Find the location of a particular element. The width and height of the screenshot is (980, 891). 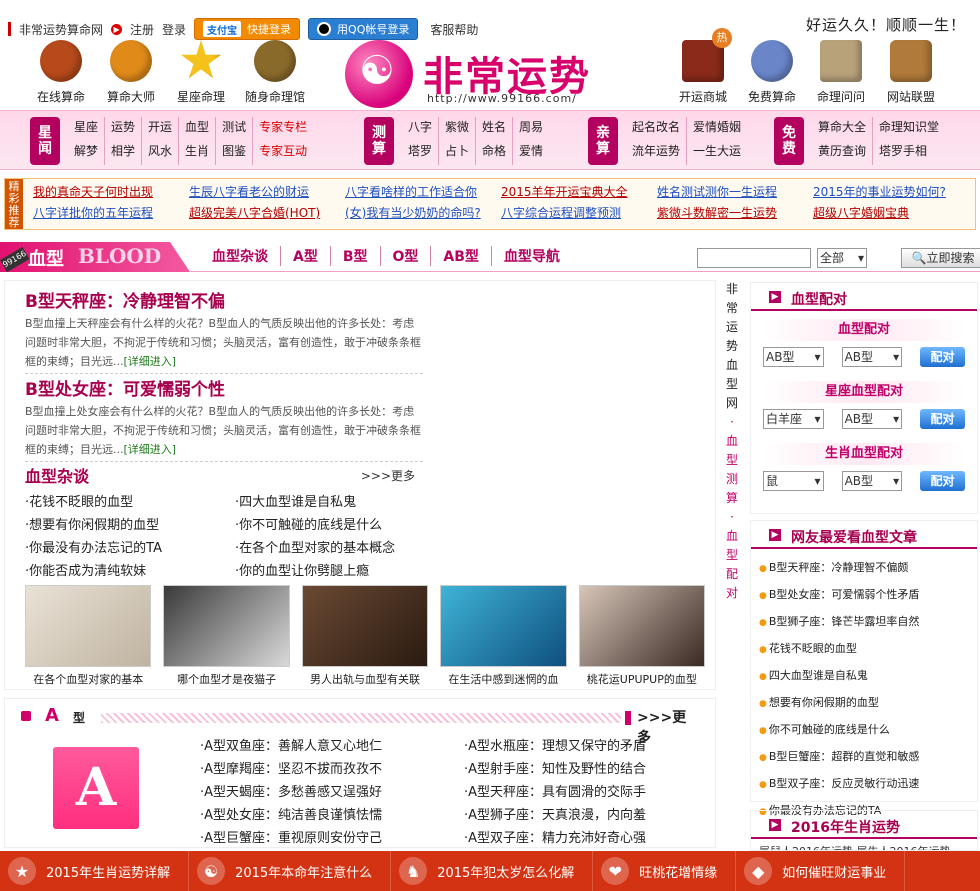

recommend-link: 2015年的事业运势如何? is located at coordinates (891, 191).